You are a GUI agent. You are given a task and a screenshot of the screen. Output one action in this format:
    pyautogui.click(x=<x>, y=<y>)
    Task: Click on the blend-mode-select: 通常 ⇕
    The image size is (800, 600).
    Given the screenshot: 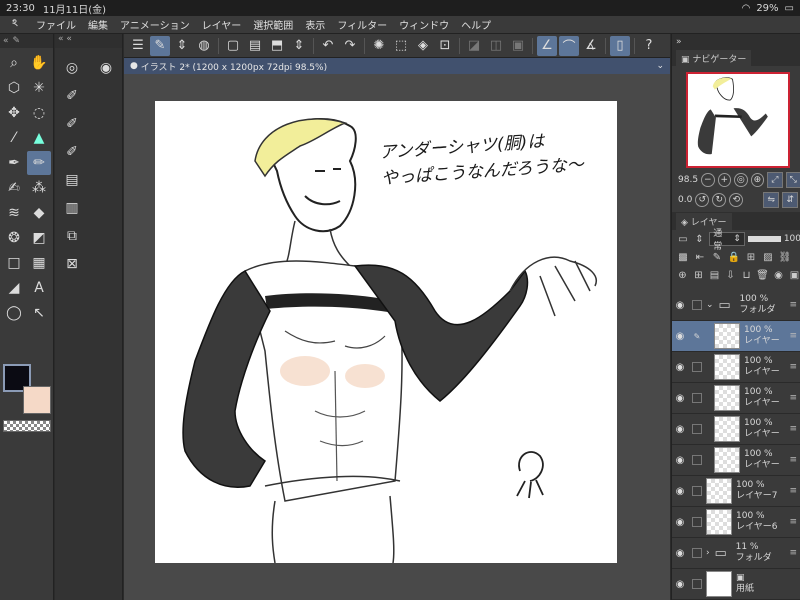 What is the action you would take?
    pyautogui.click(x=727, y=240)
    